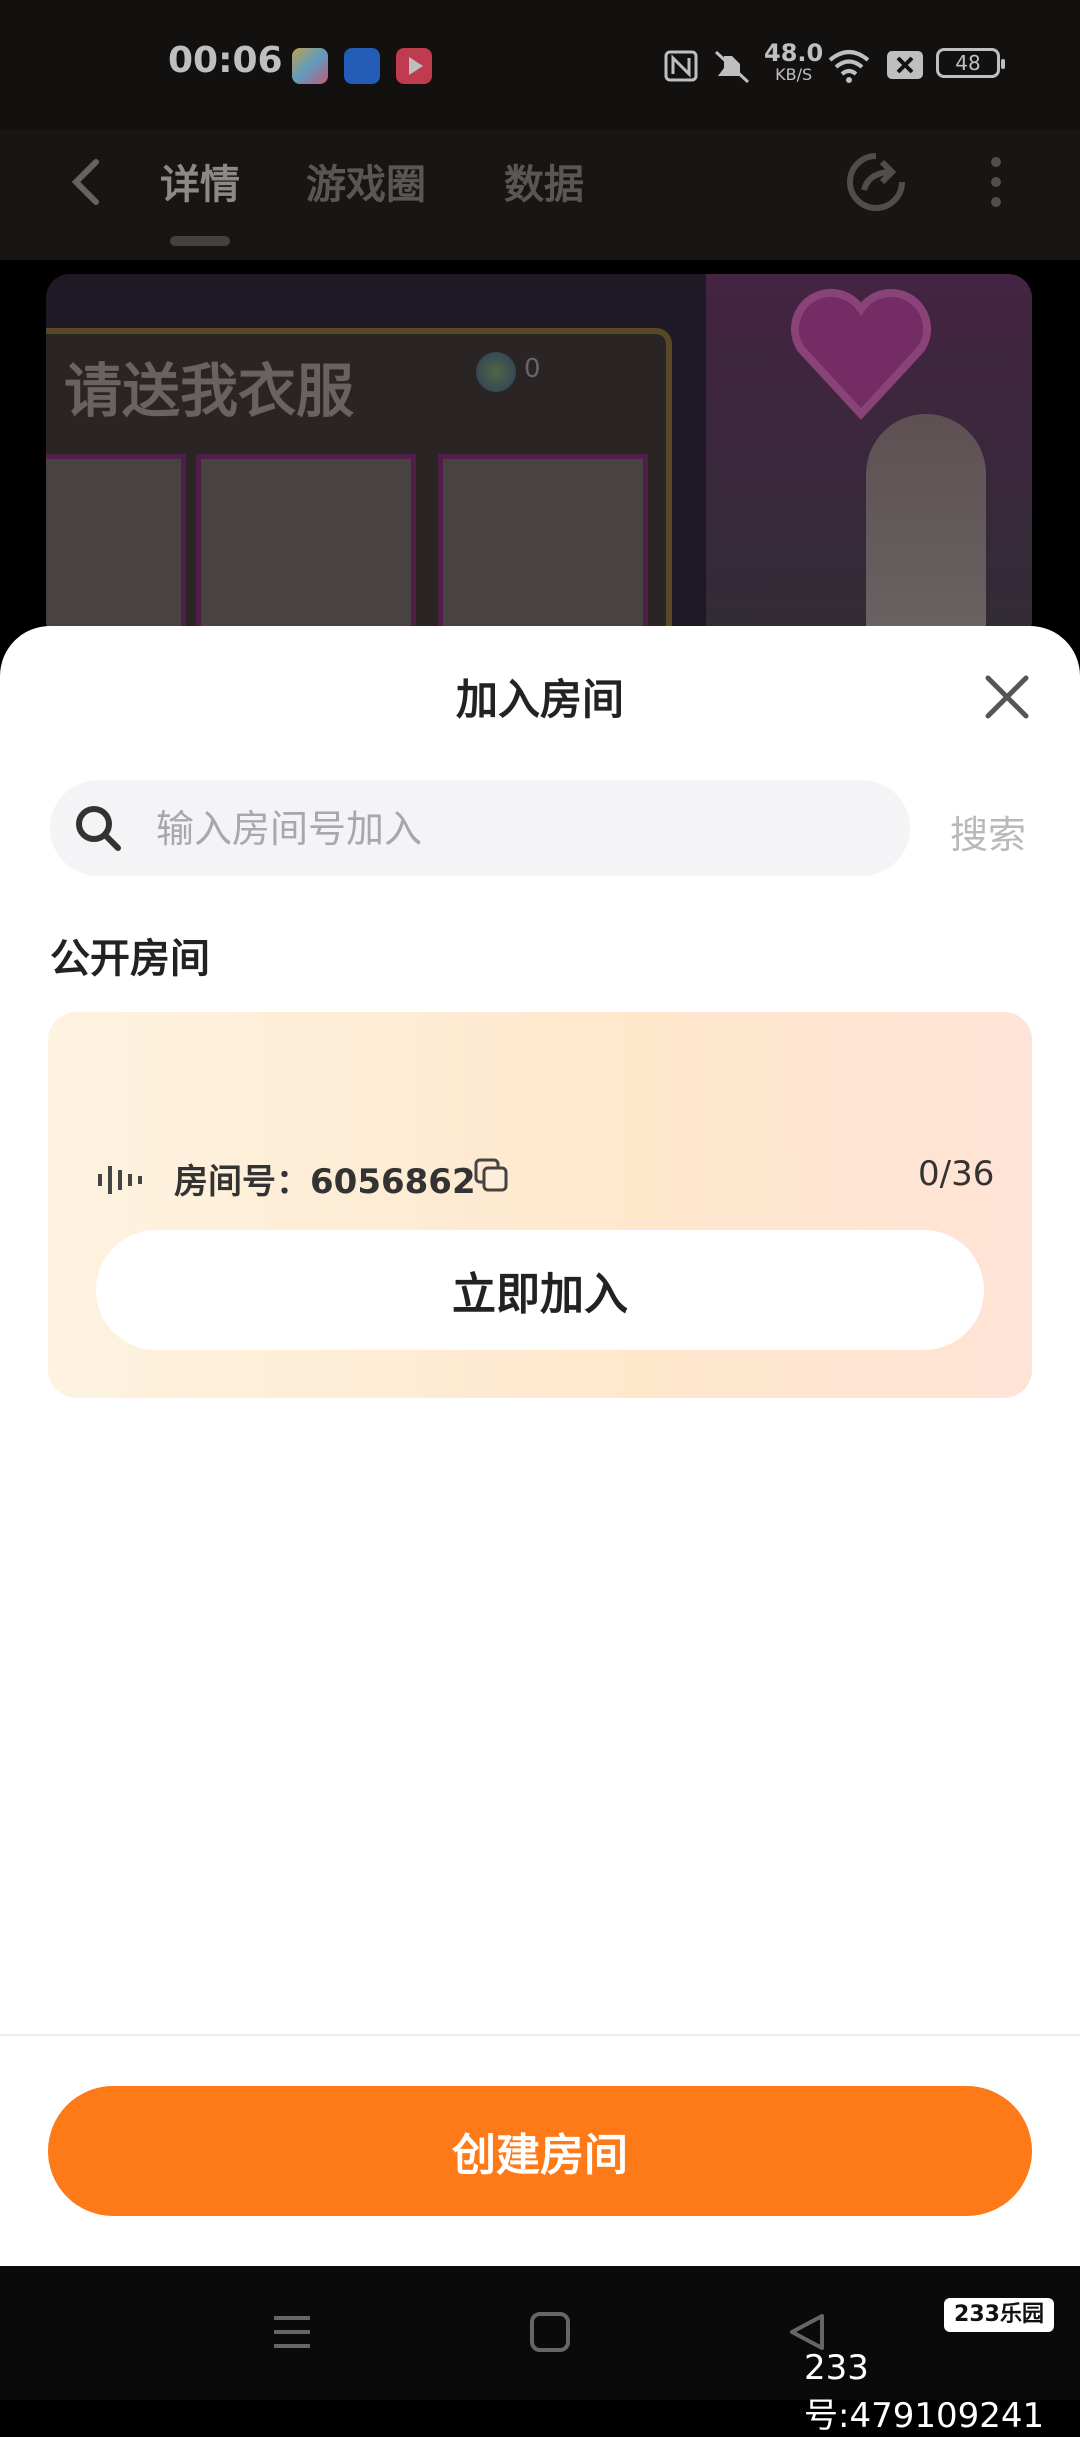 The width and height of the screenshot is (1080, 2437). Describe the element at coordinates (540, 1205) in the screenshot. I see `room-card: 房间号：6056862 0/36 立即加入` at that location.